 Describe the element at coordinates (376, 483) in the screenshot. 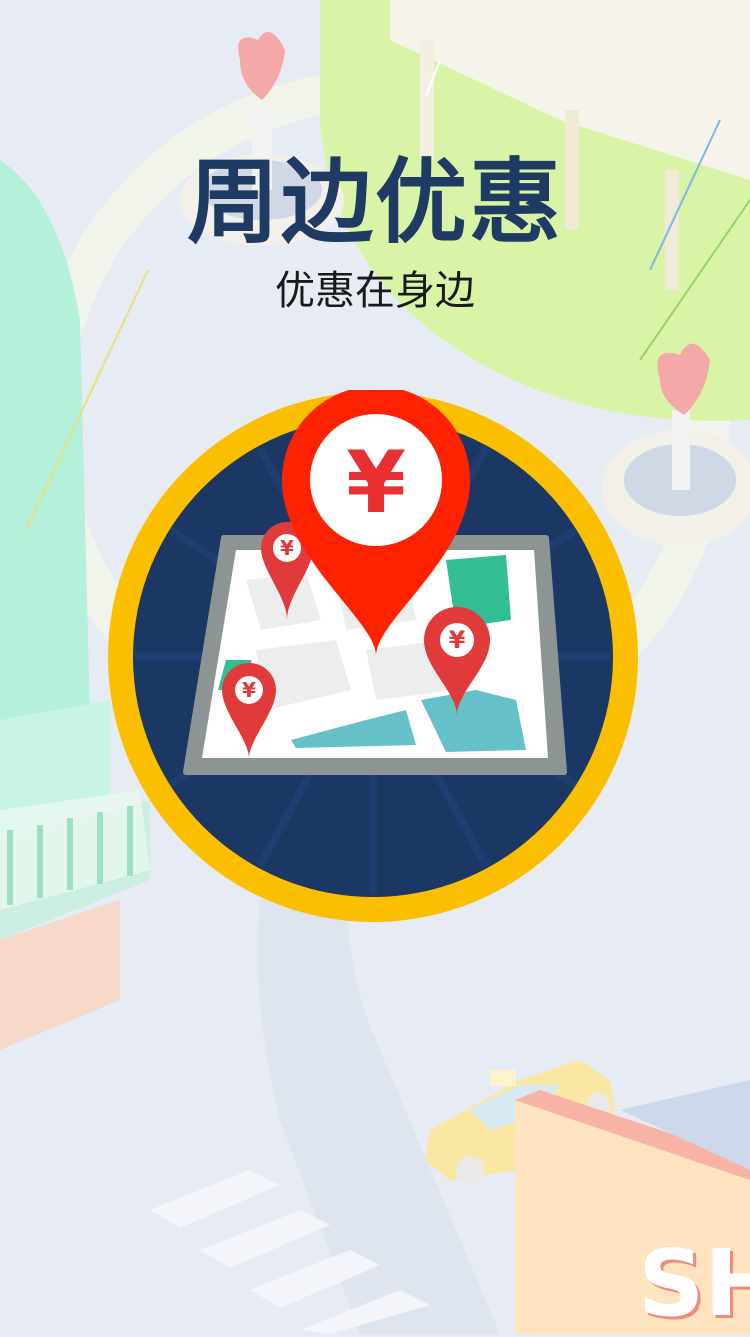

I see `main-pin-yen-symbol: ¥` at that location.